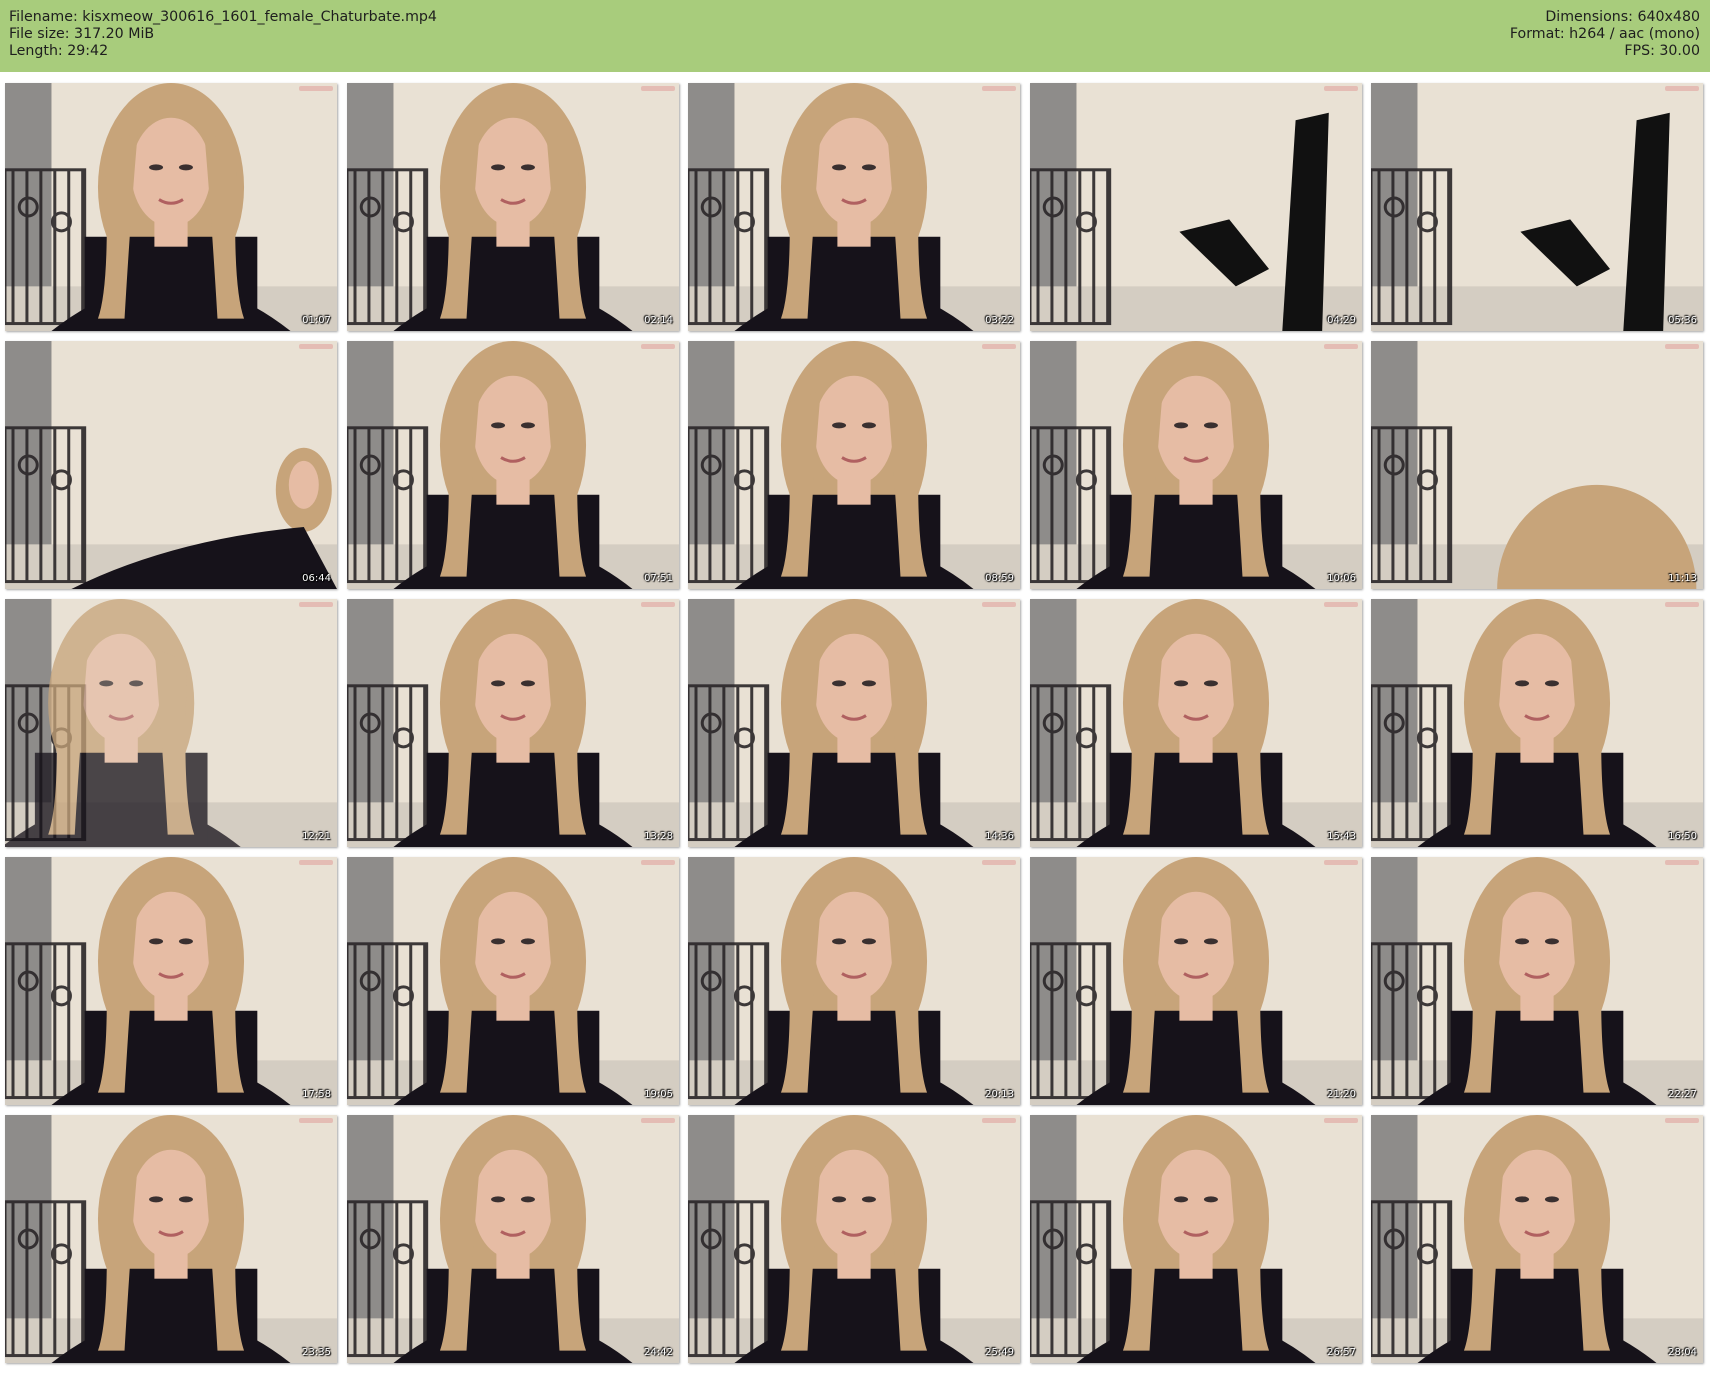 The image size is (1710, 1373). I want to click on dimensions-text: Dimensions: 640x480, so click(1622, 17).